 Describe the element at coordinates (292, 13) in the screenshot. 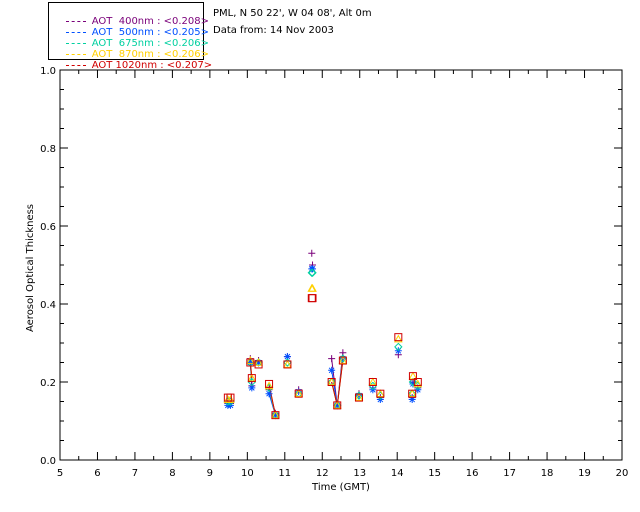

I see `site-info: PML, N 50 22', W 04 08', Alt 0m` at that location.